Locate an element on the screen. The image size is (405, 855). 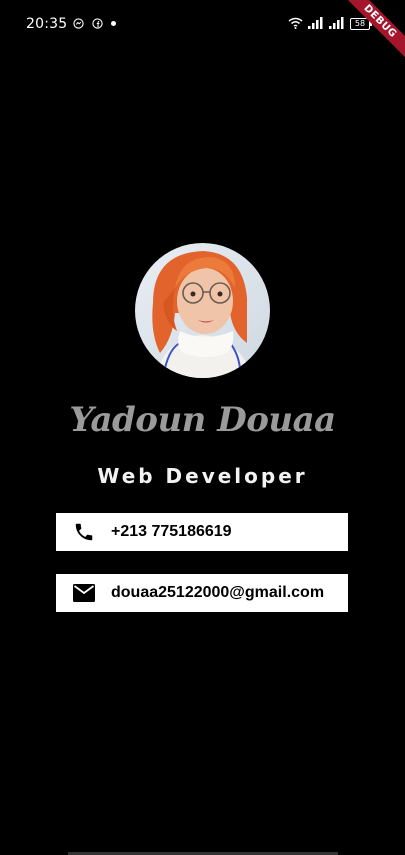
email-icon is located at coordinates (83, 593).